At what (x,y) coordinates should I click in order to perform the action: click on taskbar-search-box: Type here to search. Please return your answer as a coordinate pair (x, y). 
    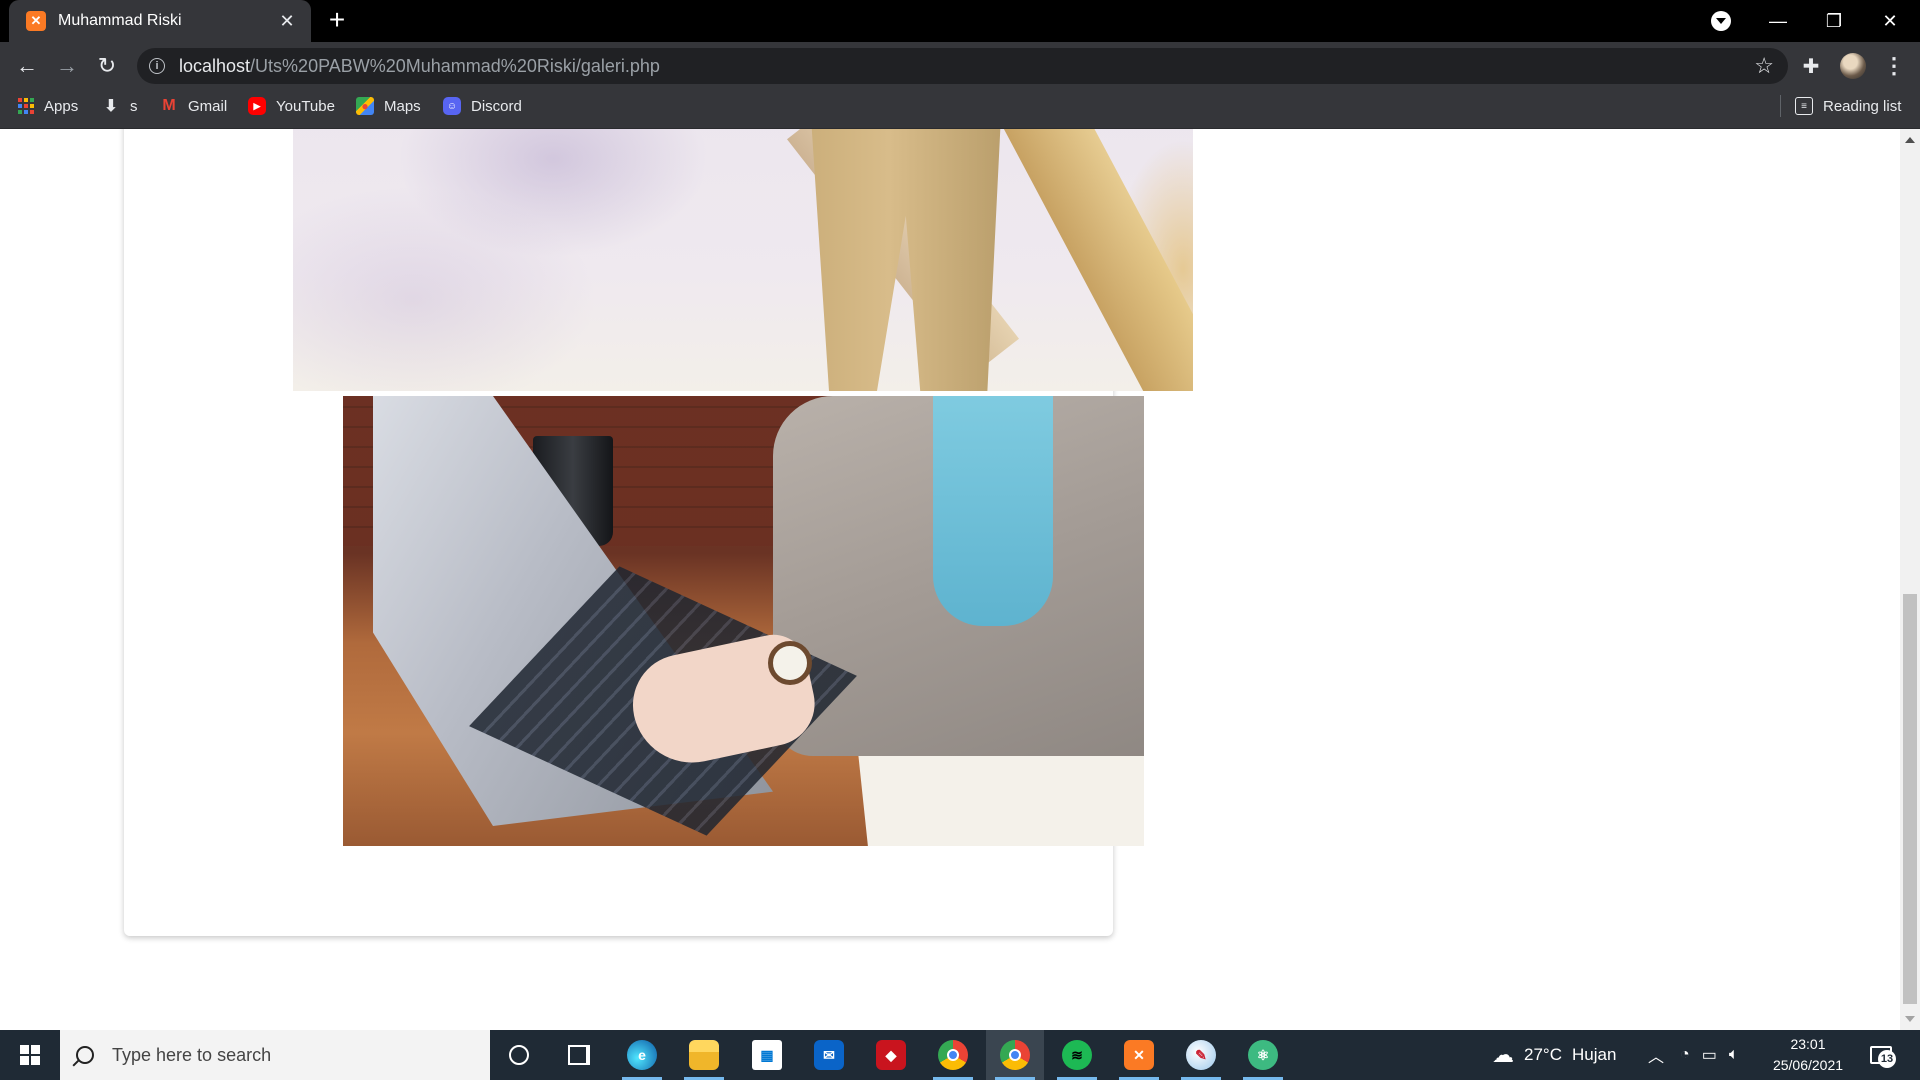
    Looking at the image, I should click on (275, 1055).